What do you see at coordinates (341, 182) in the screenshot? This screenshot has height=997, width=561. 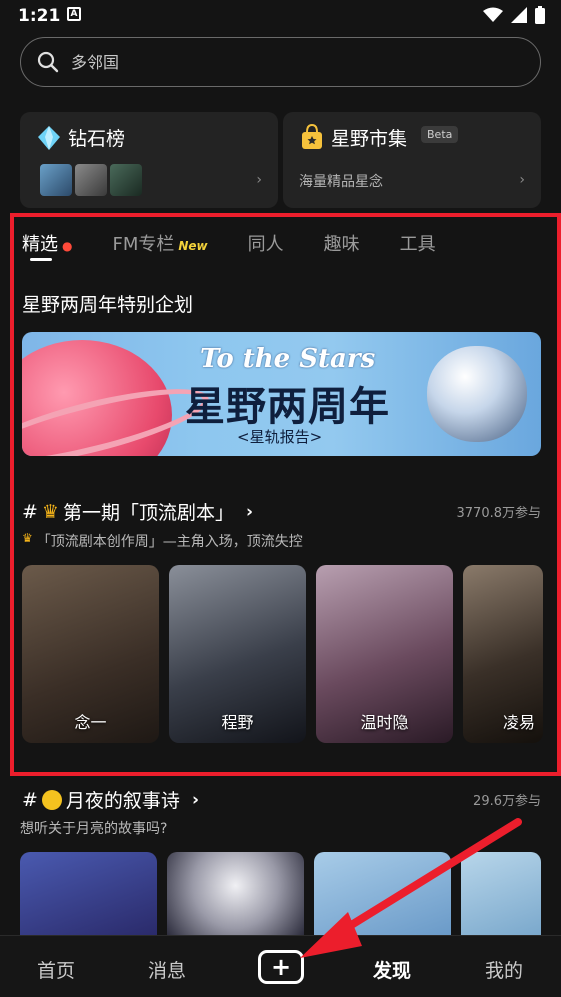 I see `market-subtitle: 海量精品星念` at bounding box center [341, 182].